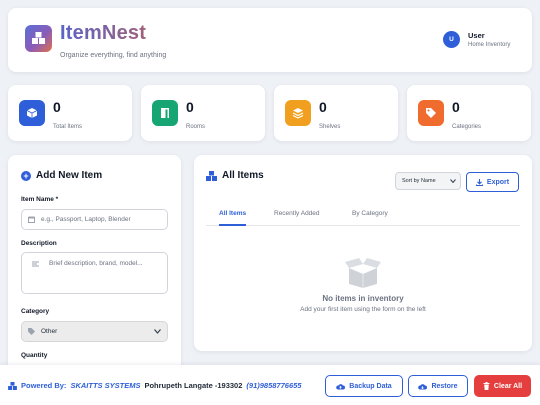 This screenshot has width=540, height=405. Describe the element at coordinates (69, 175) in the screenshot. I see `add-item-title: Add New Item` at that location.